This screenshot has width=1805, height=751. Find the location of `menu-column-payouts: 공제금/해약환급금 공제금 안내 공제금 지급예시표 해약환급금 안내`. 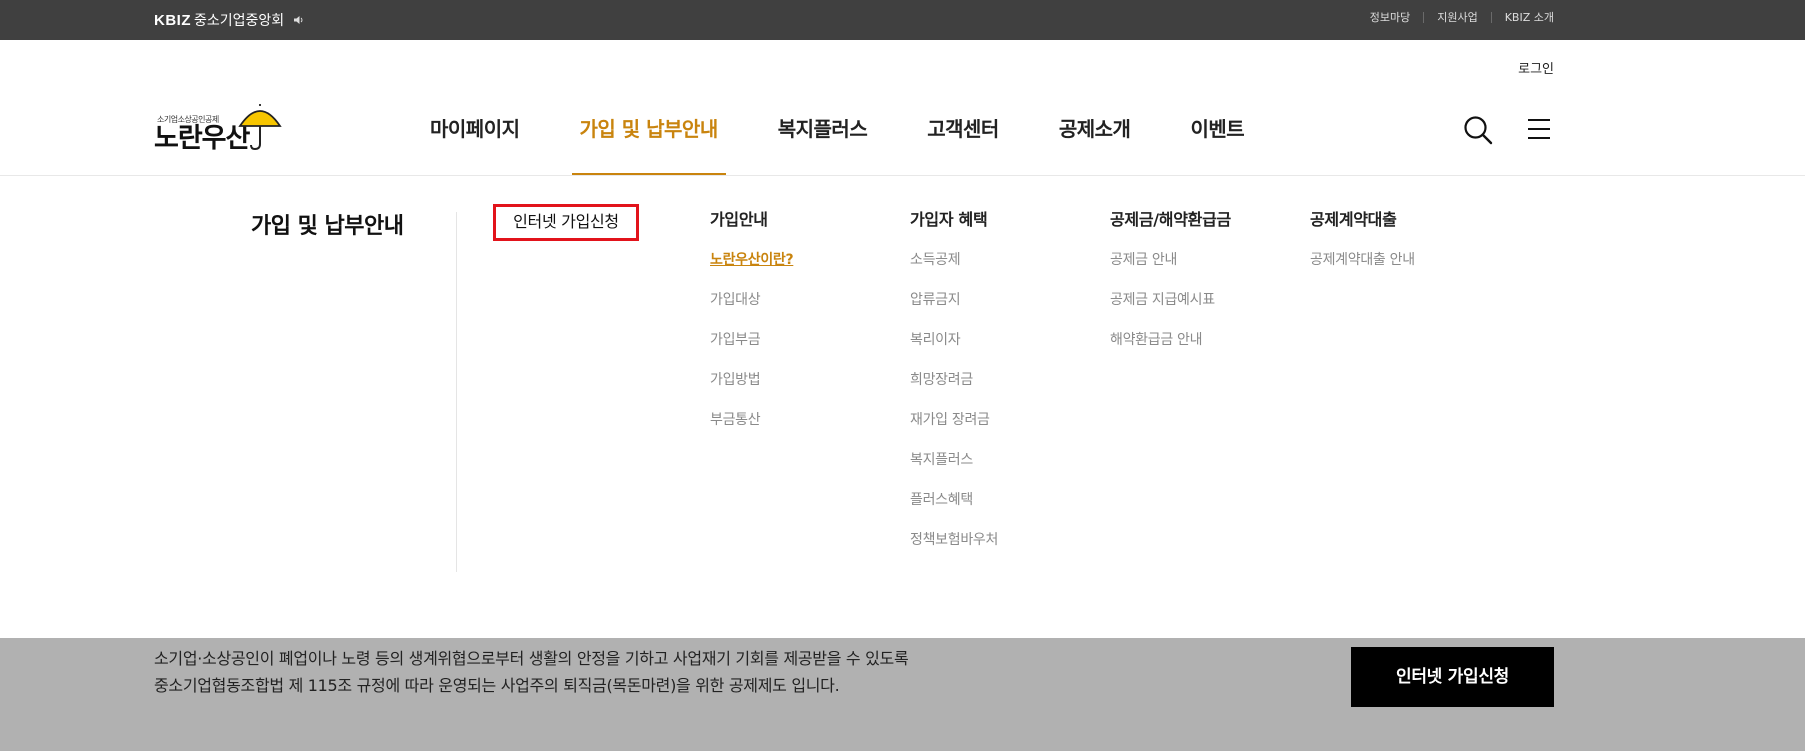

menu-column-payouts: 공제금/해약환급금 공제금 안내 공제금 지급예시표 해약환급금 안내 is located at coordinates (1170, 288).